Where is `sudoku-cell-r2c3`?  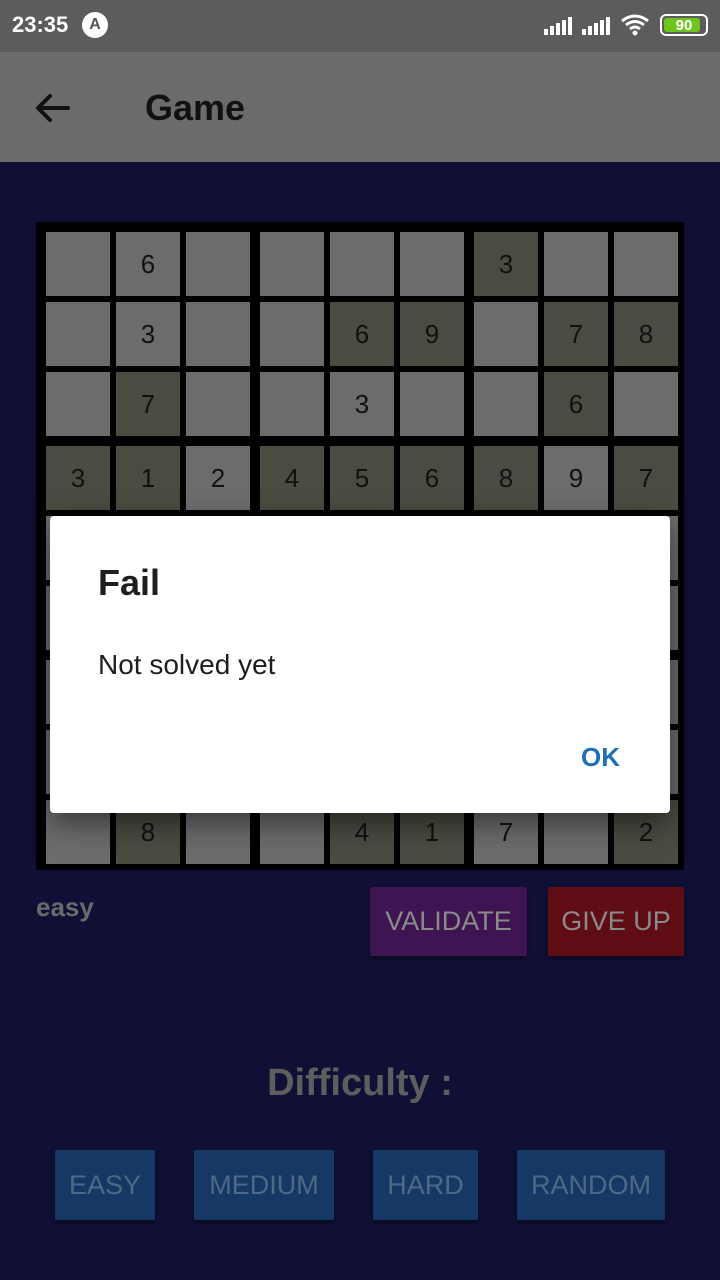 sudoku-cell-r2c3 is located at coordinates (218, 334).